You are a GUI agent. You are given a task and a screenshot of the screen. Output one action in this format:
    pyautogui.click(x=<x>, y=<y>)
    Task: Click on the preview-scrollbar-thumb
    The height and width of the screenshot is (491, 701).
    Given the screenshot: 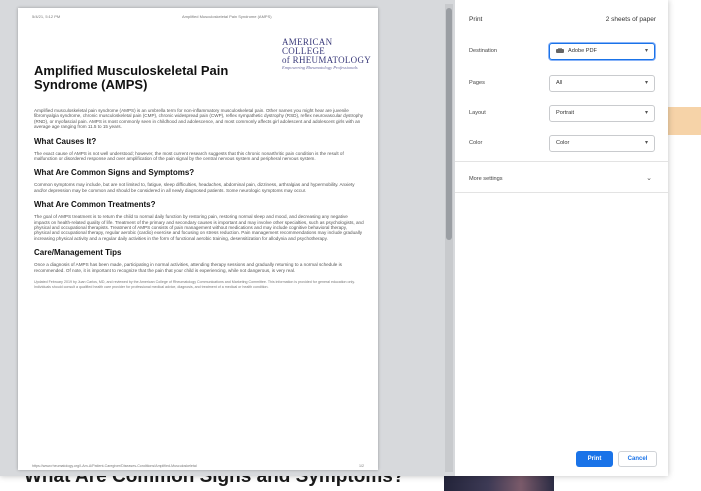 What is the action you would take?
    pyautogui.click(x=449, y=124)
    